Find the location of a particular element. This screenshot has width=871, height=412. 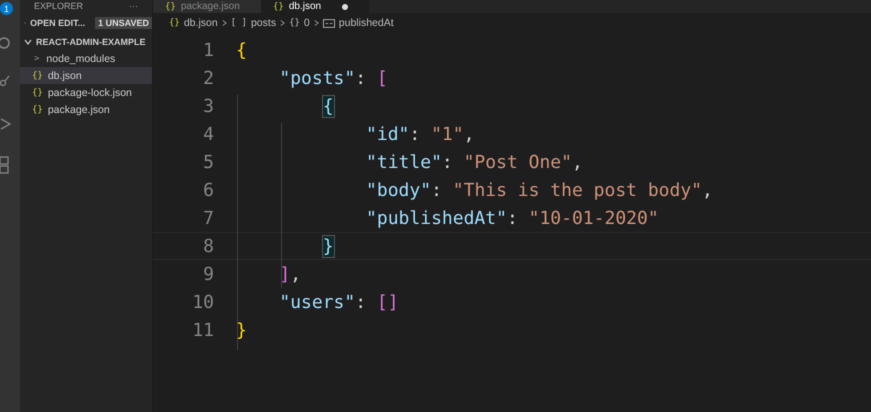

breadcrumb-item: {} 0 is located at coordinates (299, 23).